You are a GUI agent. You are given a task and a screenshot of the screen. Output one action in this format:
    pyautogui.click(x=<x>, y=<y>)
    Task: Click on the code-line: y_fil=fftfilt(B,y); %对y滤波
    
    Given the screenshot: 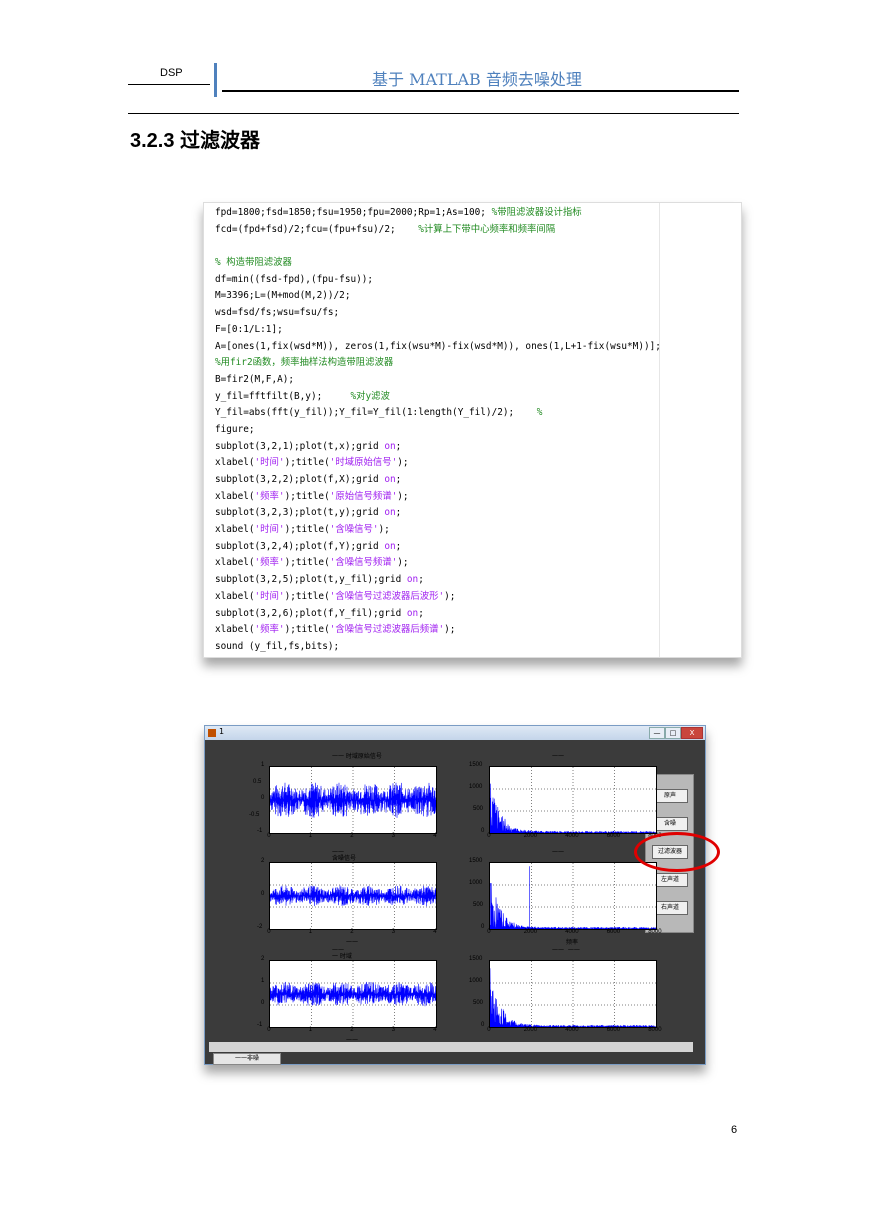 What is the action you would take?
    pyautogui.click(x=438, y=397)
    